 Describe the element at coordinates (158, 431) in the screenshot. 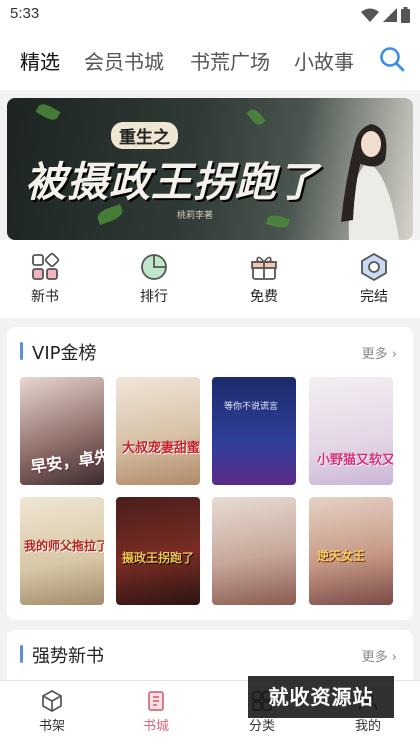

I see `book-cover: 大叔宠妻甜蜜蜜` at that location.